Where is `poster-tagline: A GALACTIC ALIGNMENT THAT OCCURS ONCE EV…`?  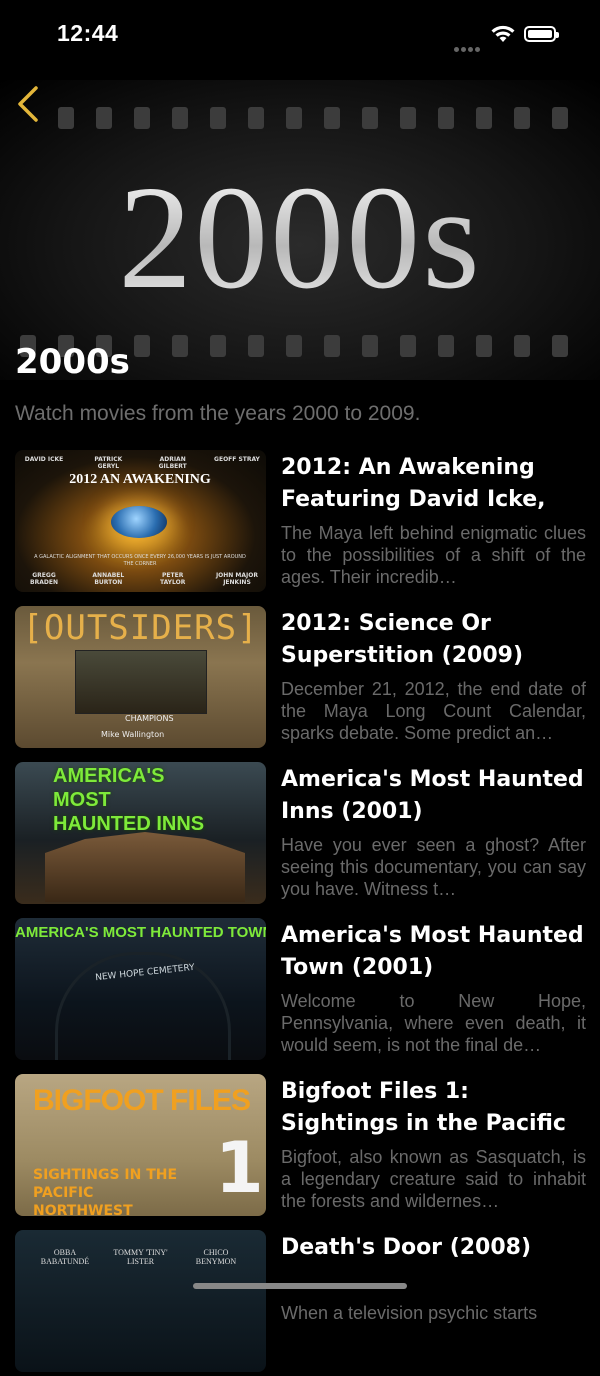 poster-tagline: A GALACTIC ALIGNMENT THAT OCCURS ONCE EV… is located at coordinates (140, 560).